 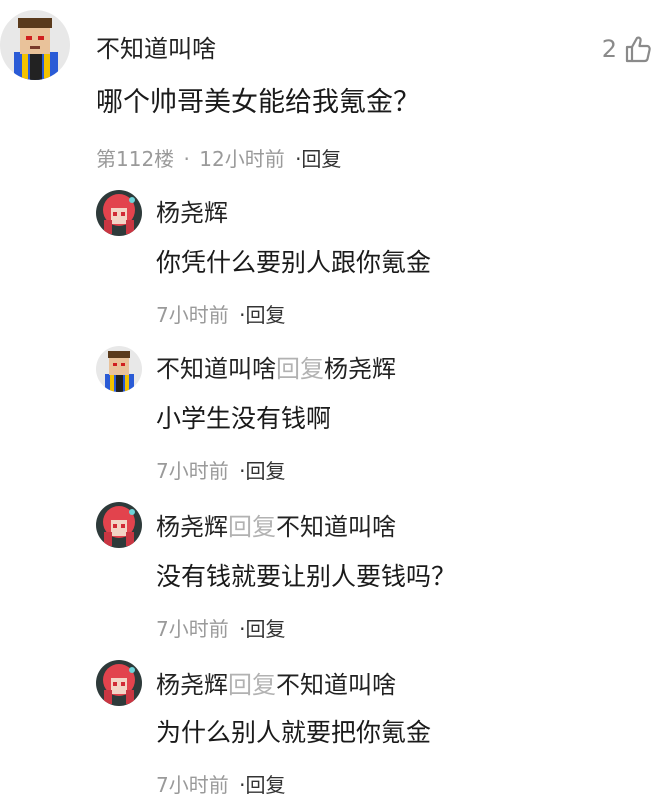 What do you see at coordinates (244, 418) in the screenshot?
I see `reply-content: 小学生没有钱啊` at bounding box center [244, 418].